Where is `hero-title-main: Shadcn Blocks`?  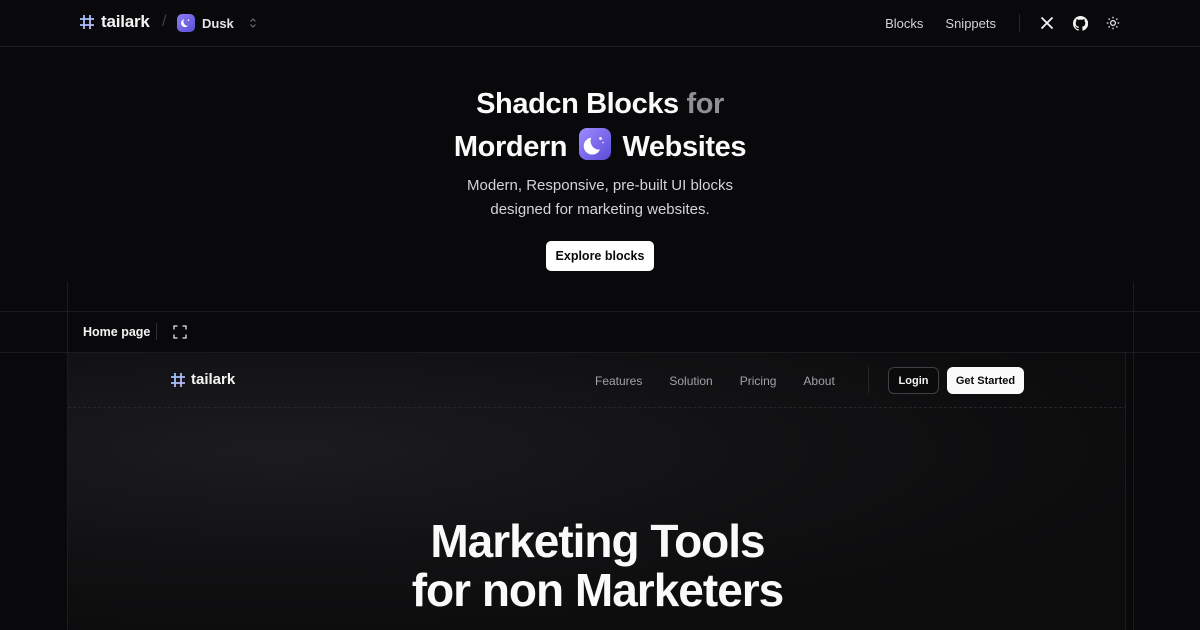
hero-title-main: Shadcn Blocks is located at coordinates (577, 104).